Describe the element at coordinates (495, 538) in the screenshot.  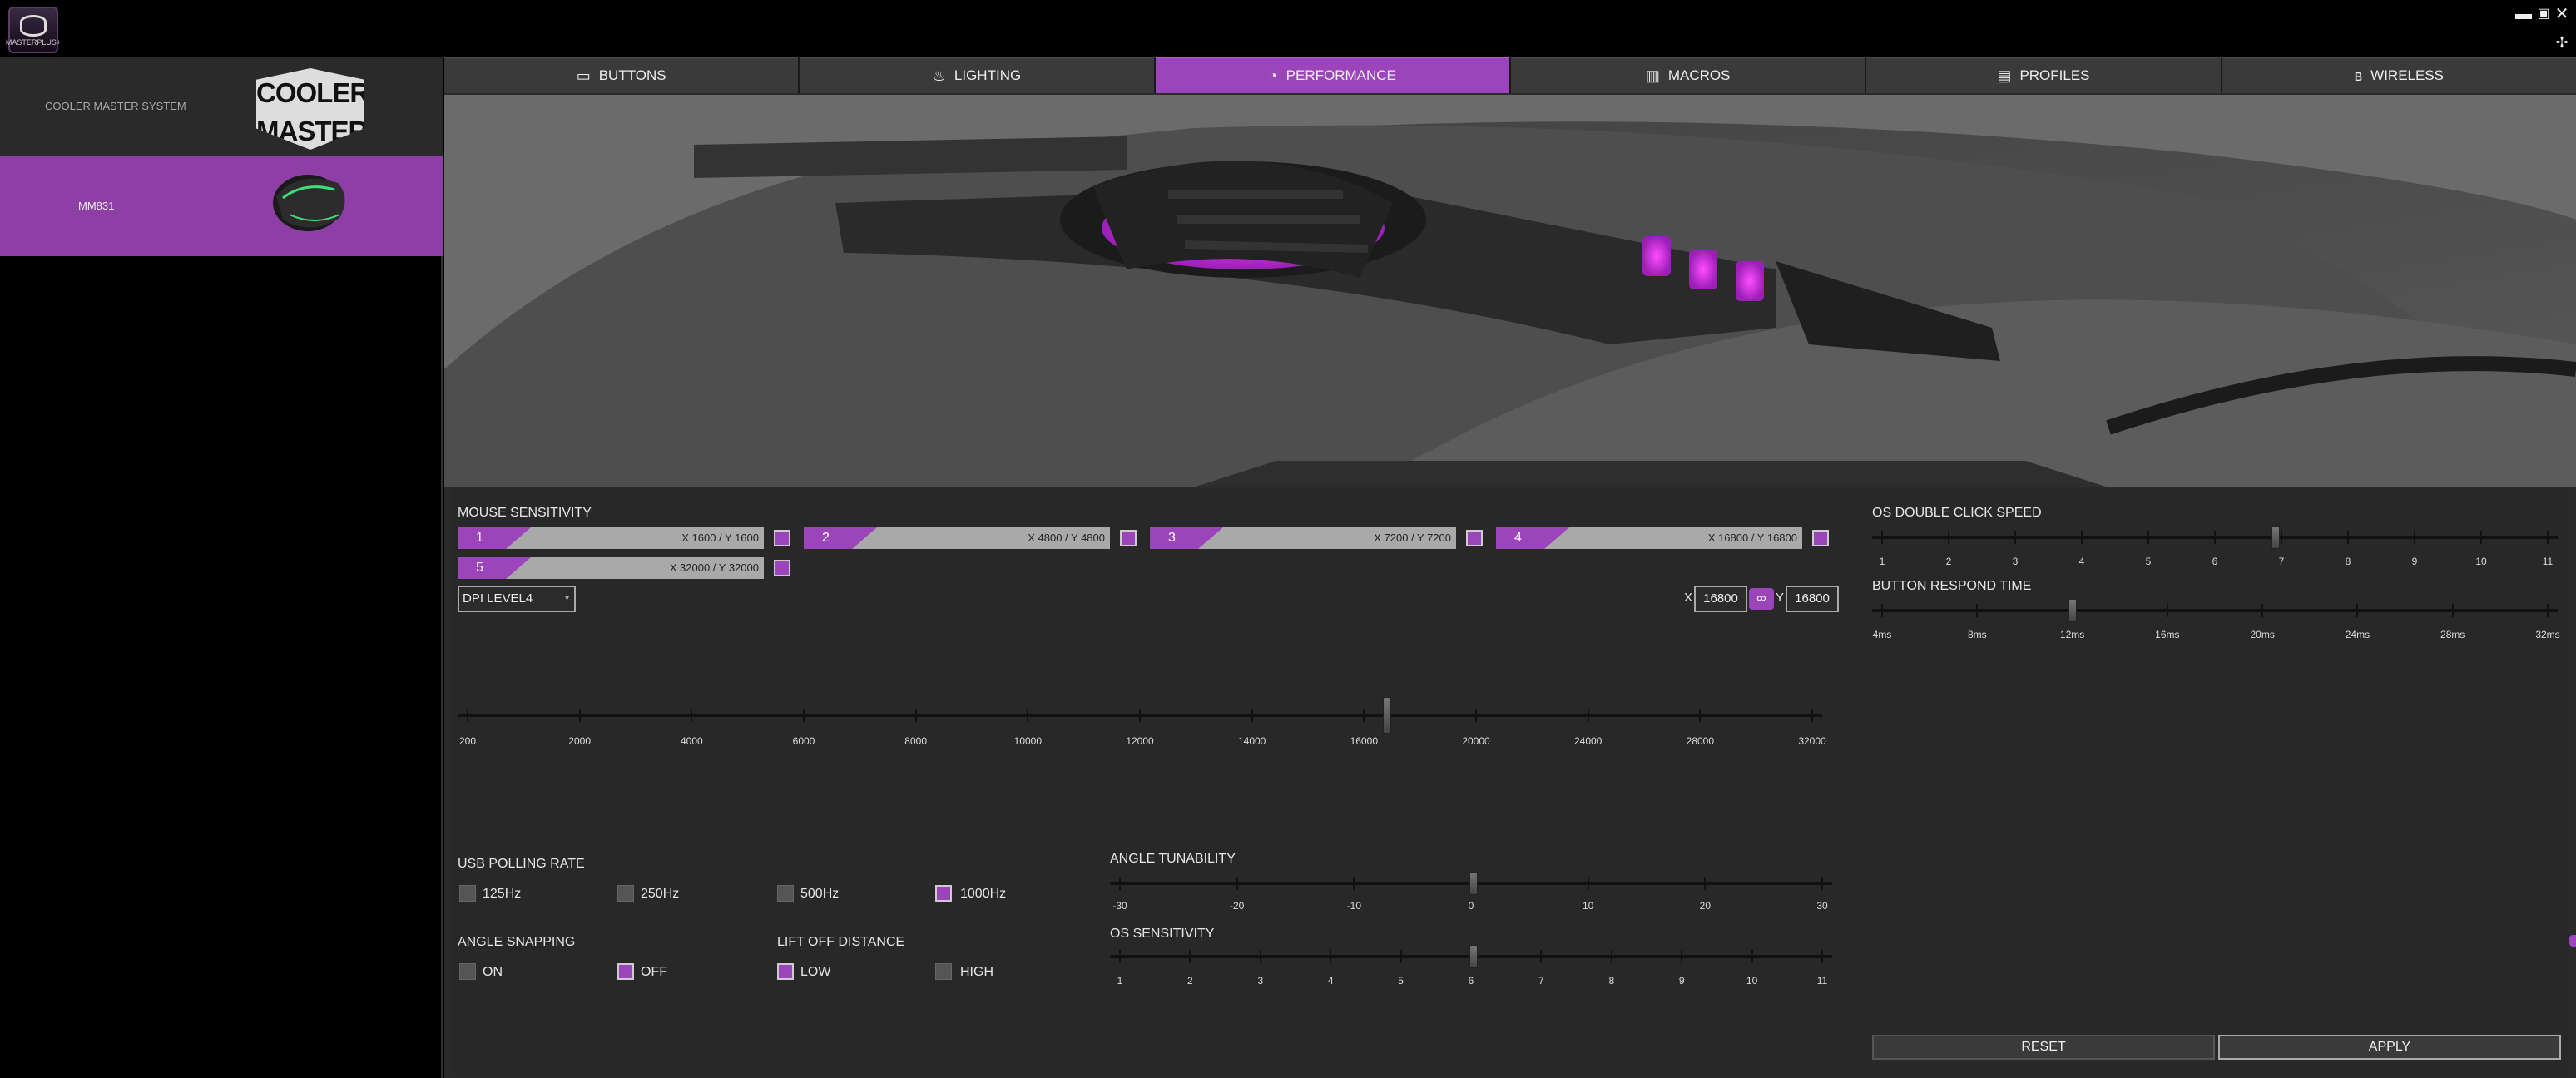
I see `dpi-level-number: 1` at that location.